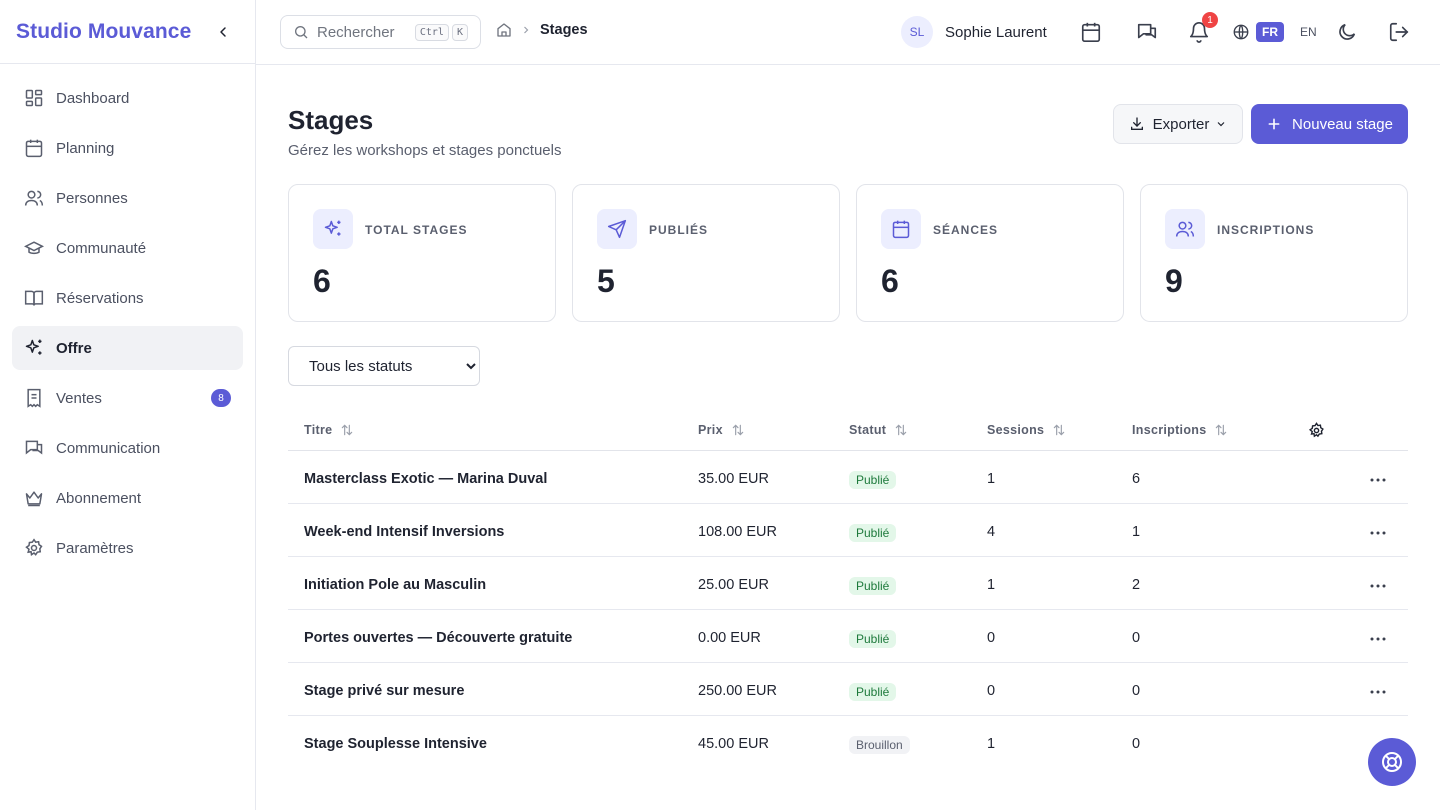 The width and height of the screenshot is (1440, 810). I want to click on stage-title: Portes ouvertes — Découverte gratuite, so click(438, 638).